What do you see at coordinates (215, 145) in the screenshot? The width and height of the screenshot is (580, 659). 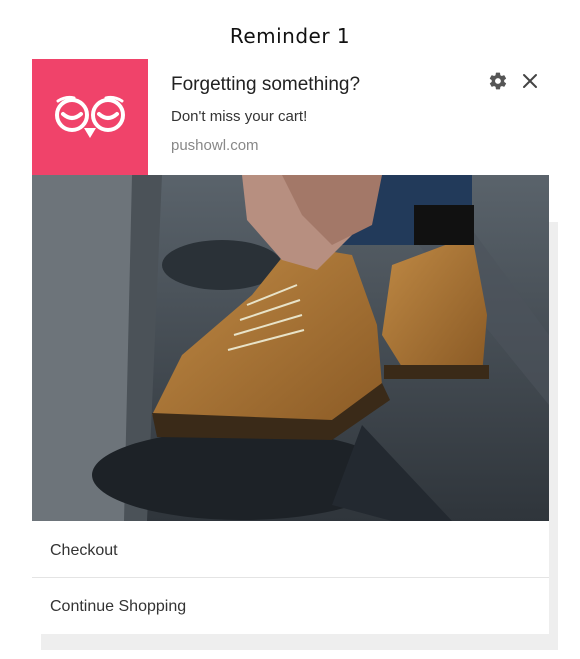 I see `notification-domain: pushowl.com` at bounding box center [215, 145].